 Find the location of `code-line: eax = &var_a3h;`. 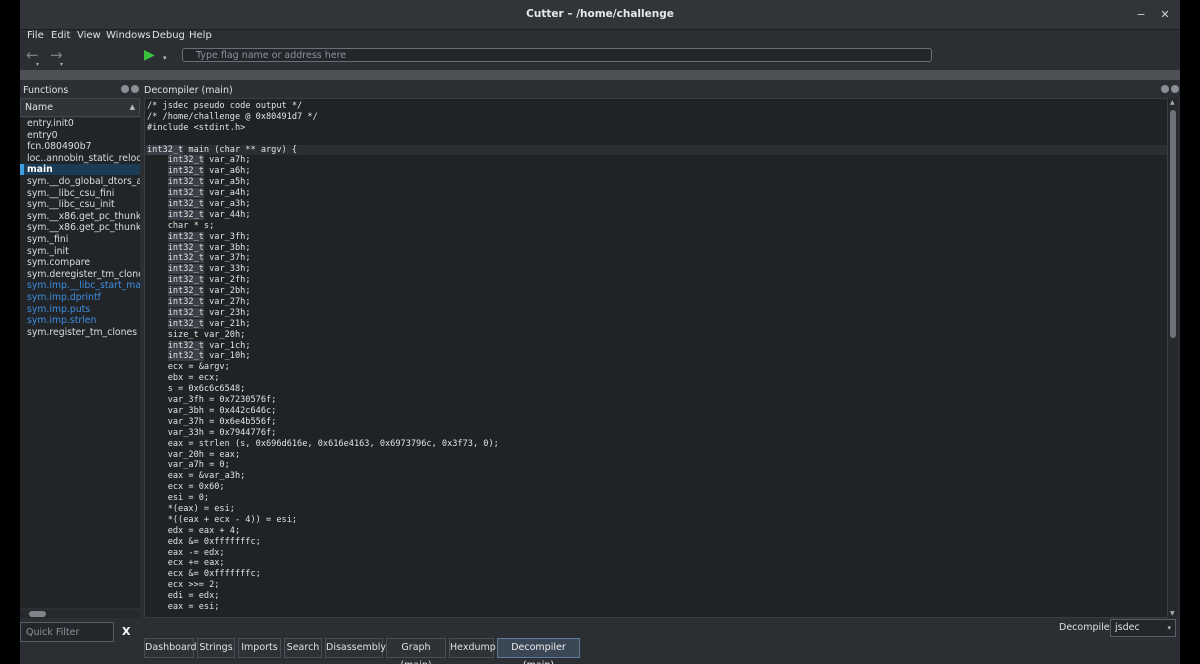

code-line: eax = &var_a3h; is located at coordinates (196, 476).